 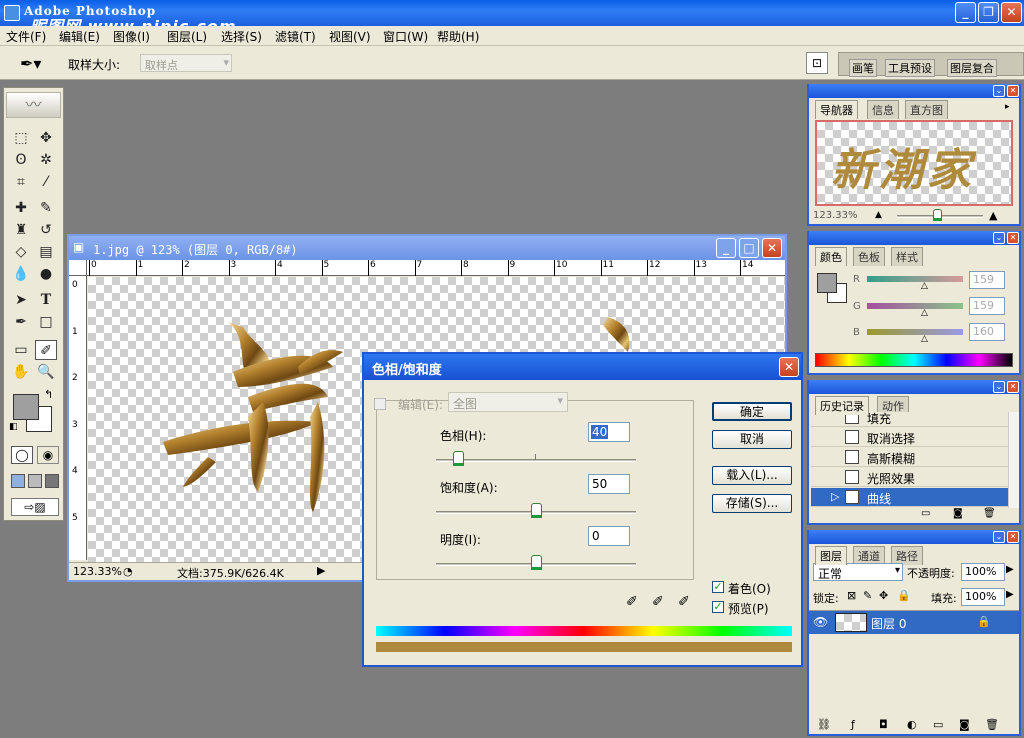 What do you see at coordinates (21, 160) in the screenshot?
I see `lasso-tool-icon: ʘ` at bounding box center [21, 160].